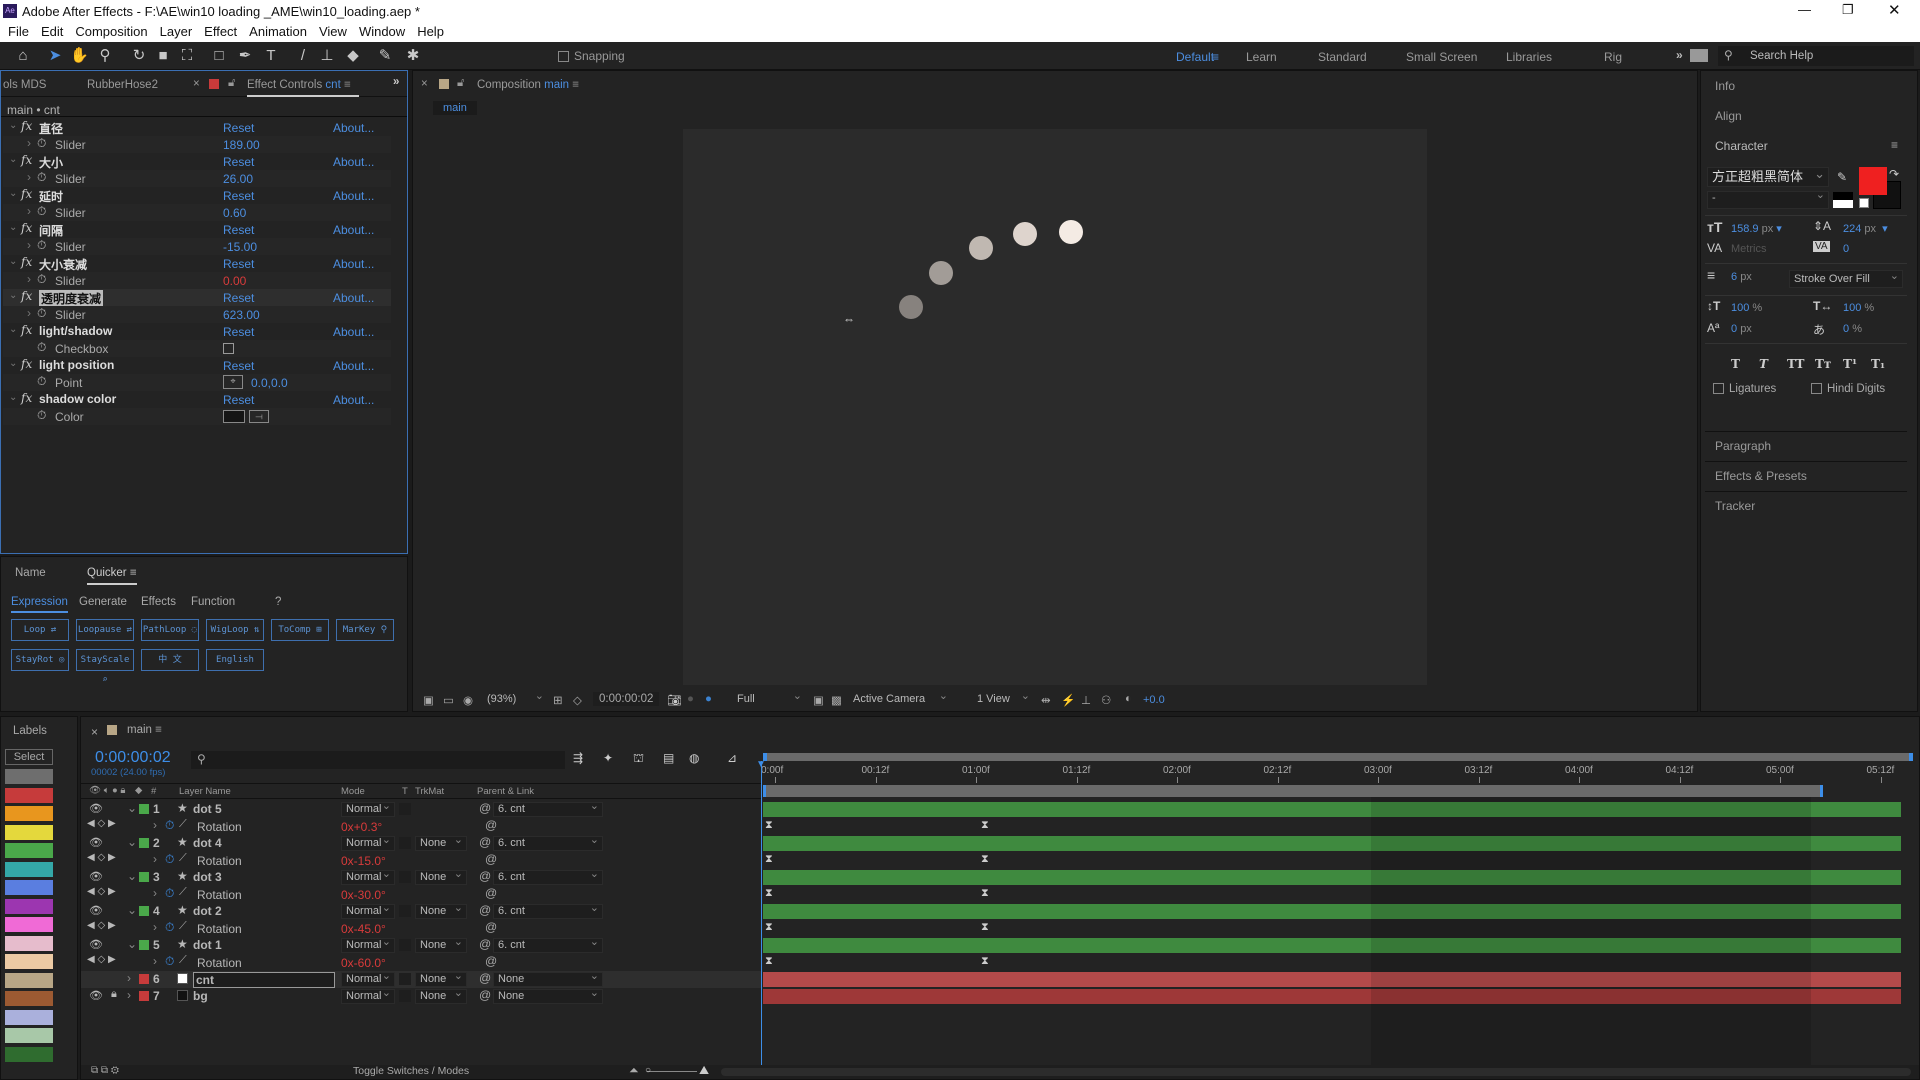 The width and height of the screenshot is (1920, 1080). I want to click on effect-name: light/shadow, so click(75, 331).